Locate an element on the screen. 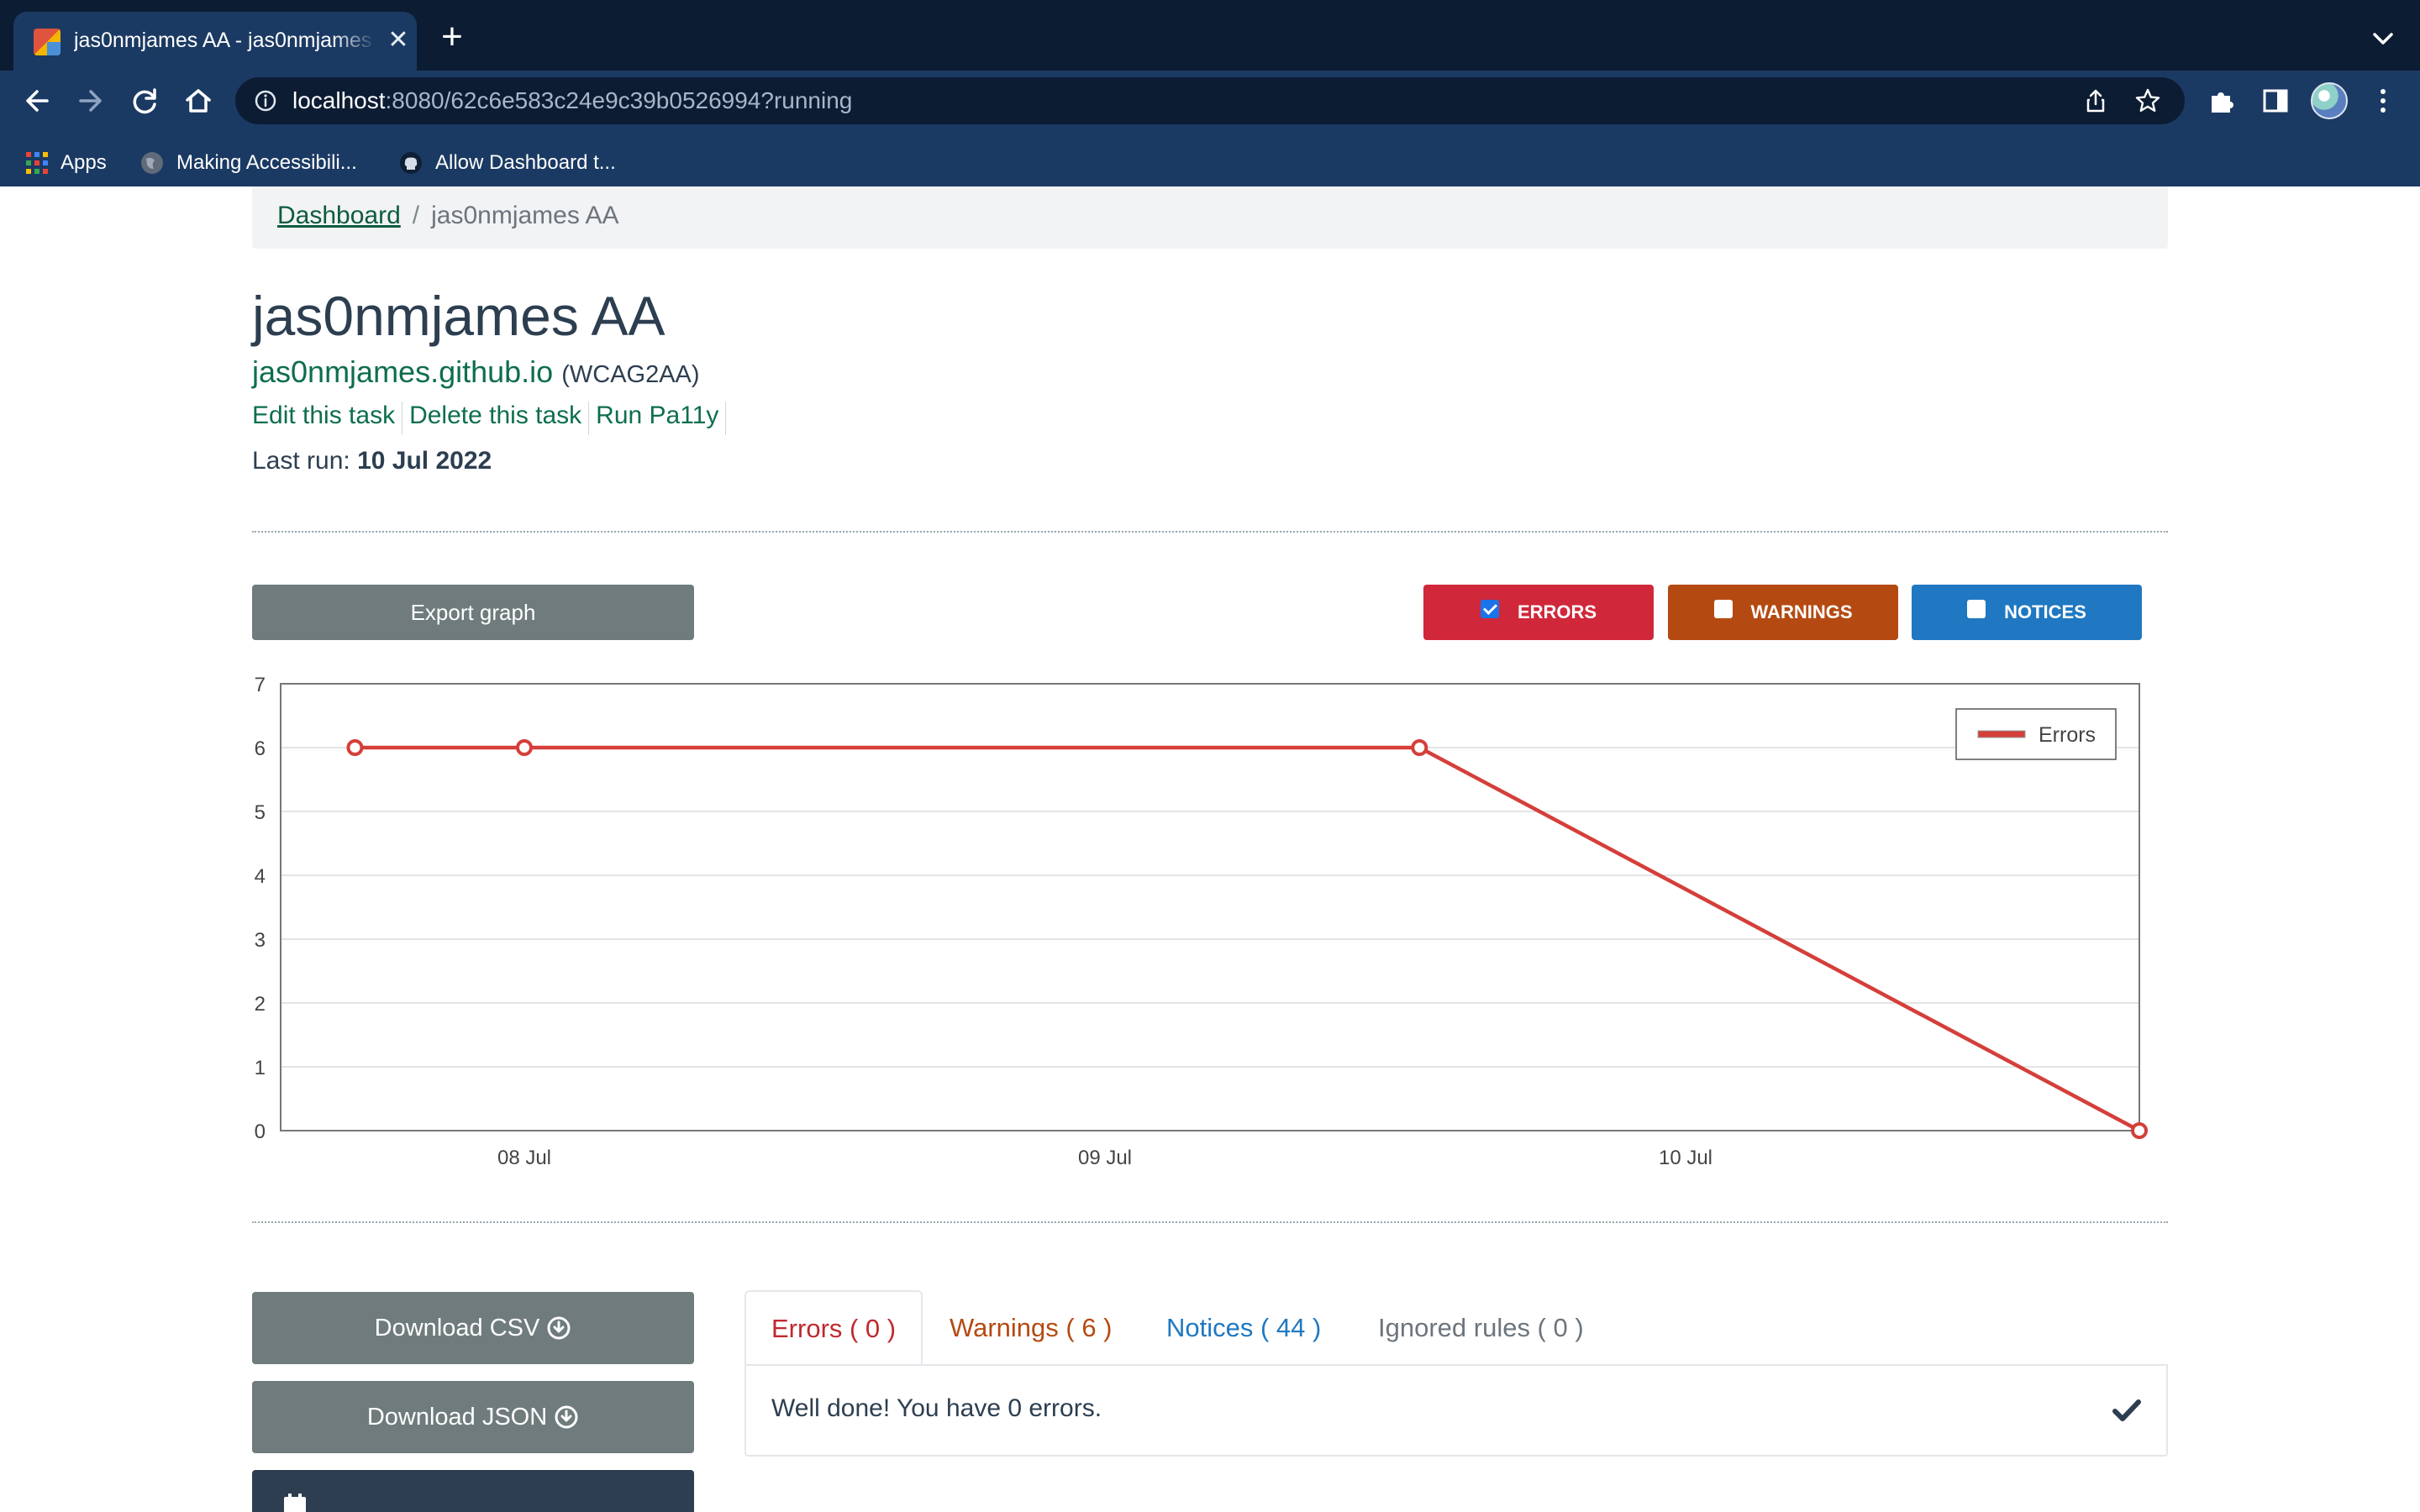  tab-notices: Notices ( 44 ) is located at coordinates (1243, 1328).